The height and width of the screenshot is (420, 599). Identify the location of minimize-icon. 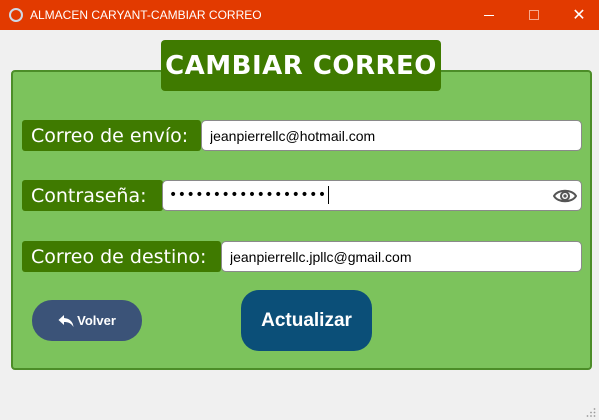
(489, 15).